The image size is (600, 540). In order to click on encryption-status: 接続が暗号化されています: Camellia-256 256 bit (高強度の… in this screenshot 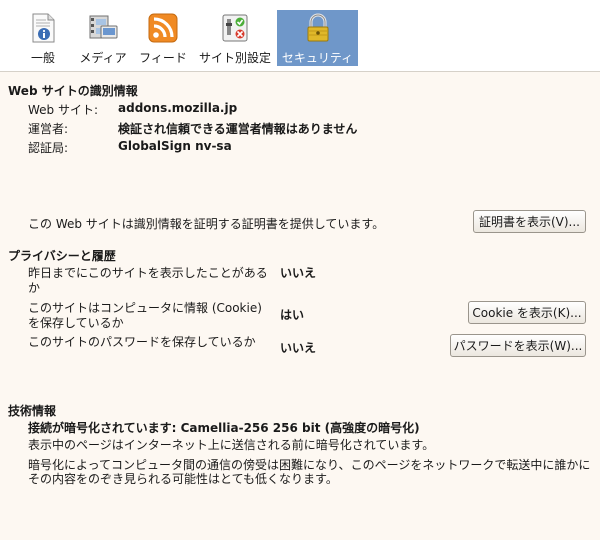, I will do `click(224, 428)`.